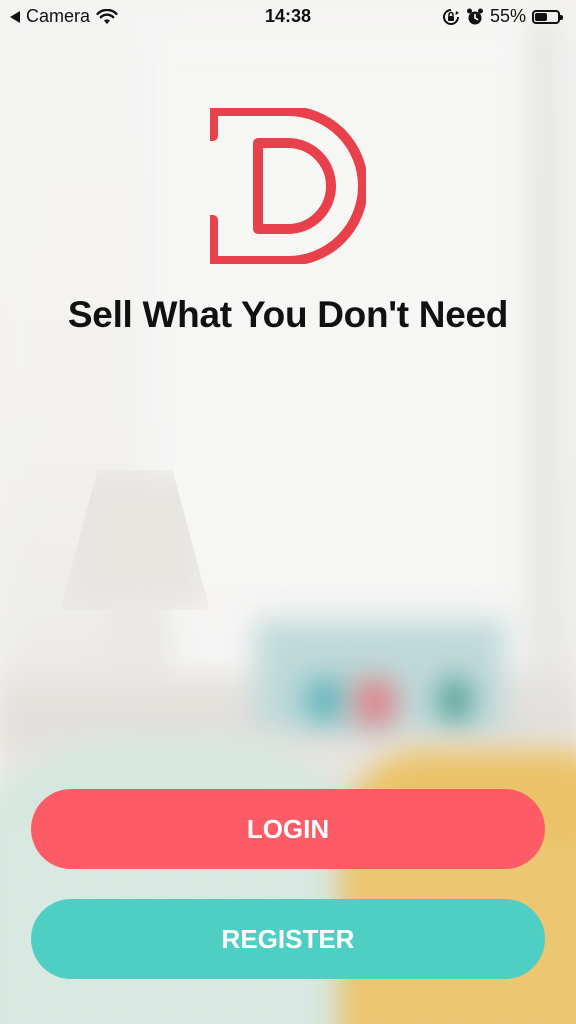  Describe the element at coordinates (547, 16) in the screenshot. I see `battery-icon` at that location.